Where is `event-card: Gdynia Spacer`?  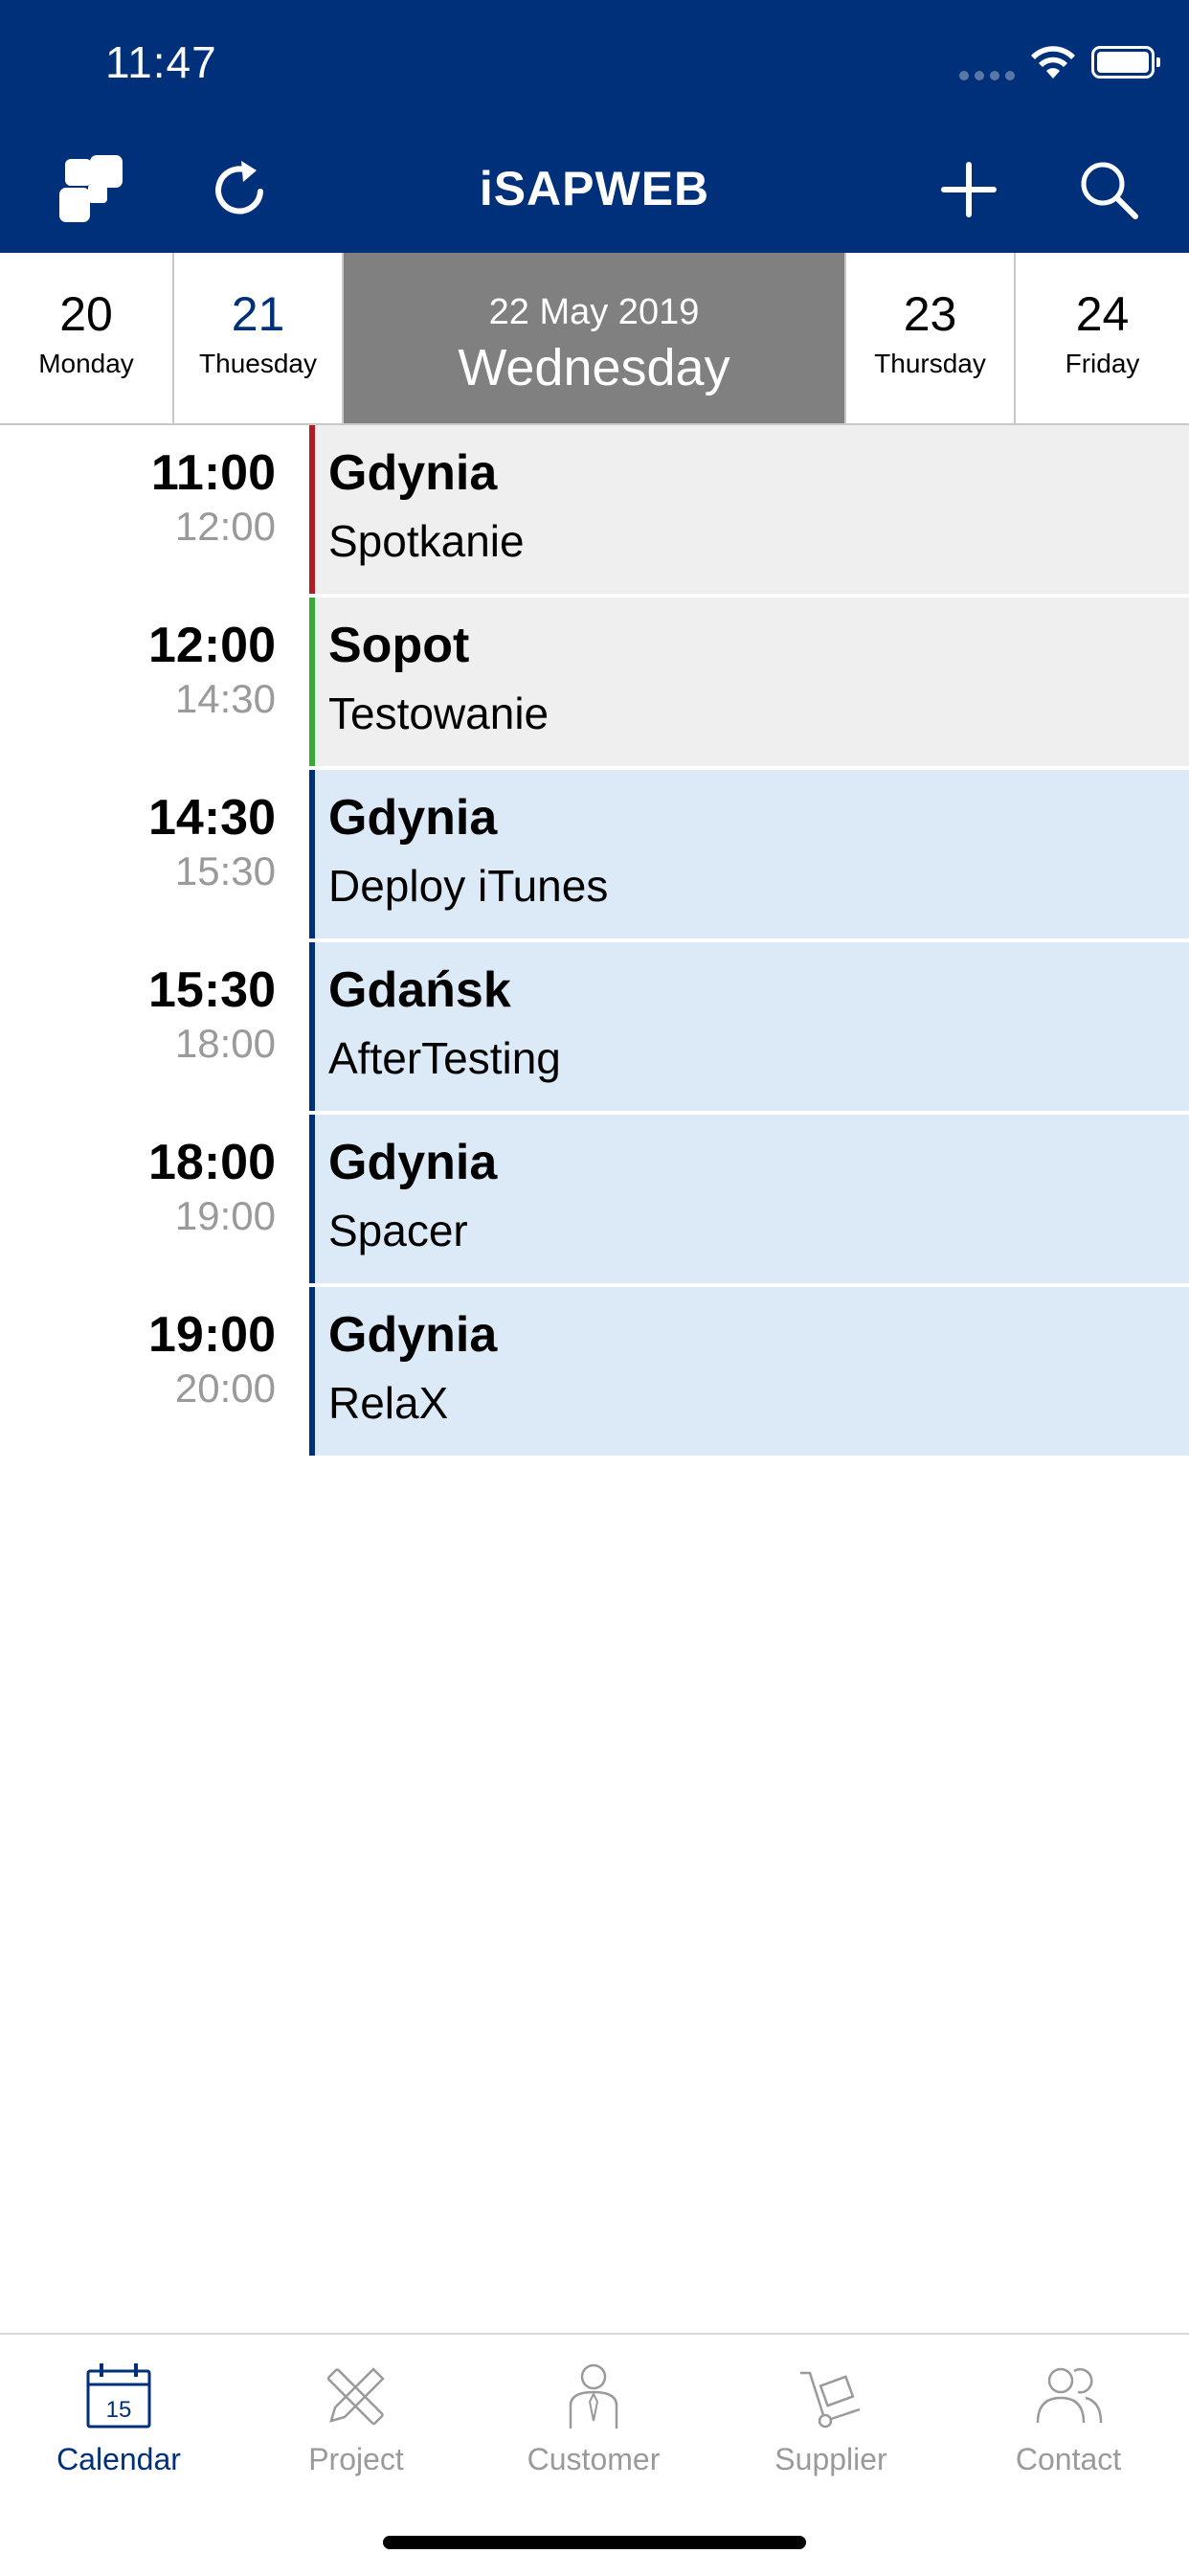
event-card: Gdynia Spacer is located at coordinates (749, 1199).